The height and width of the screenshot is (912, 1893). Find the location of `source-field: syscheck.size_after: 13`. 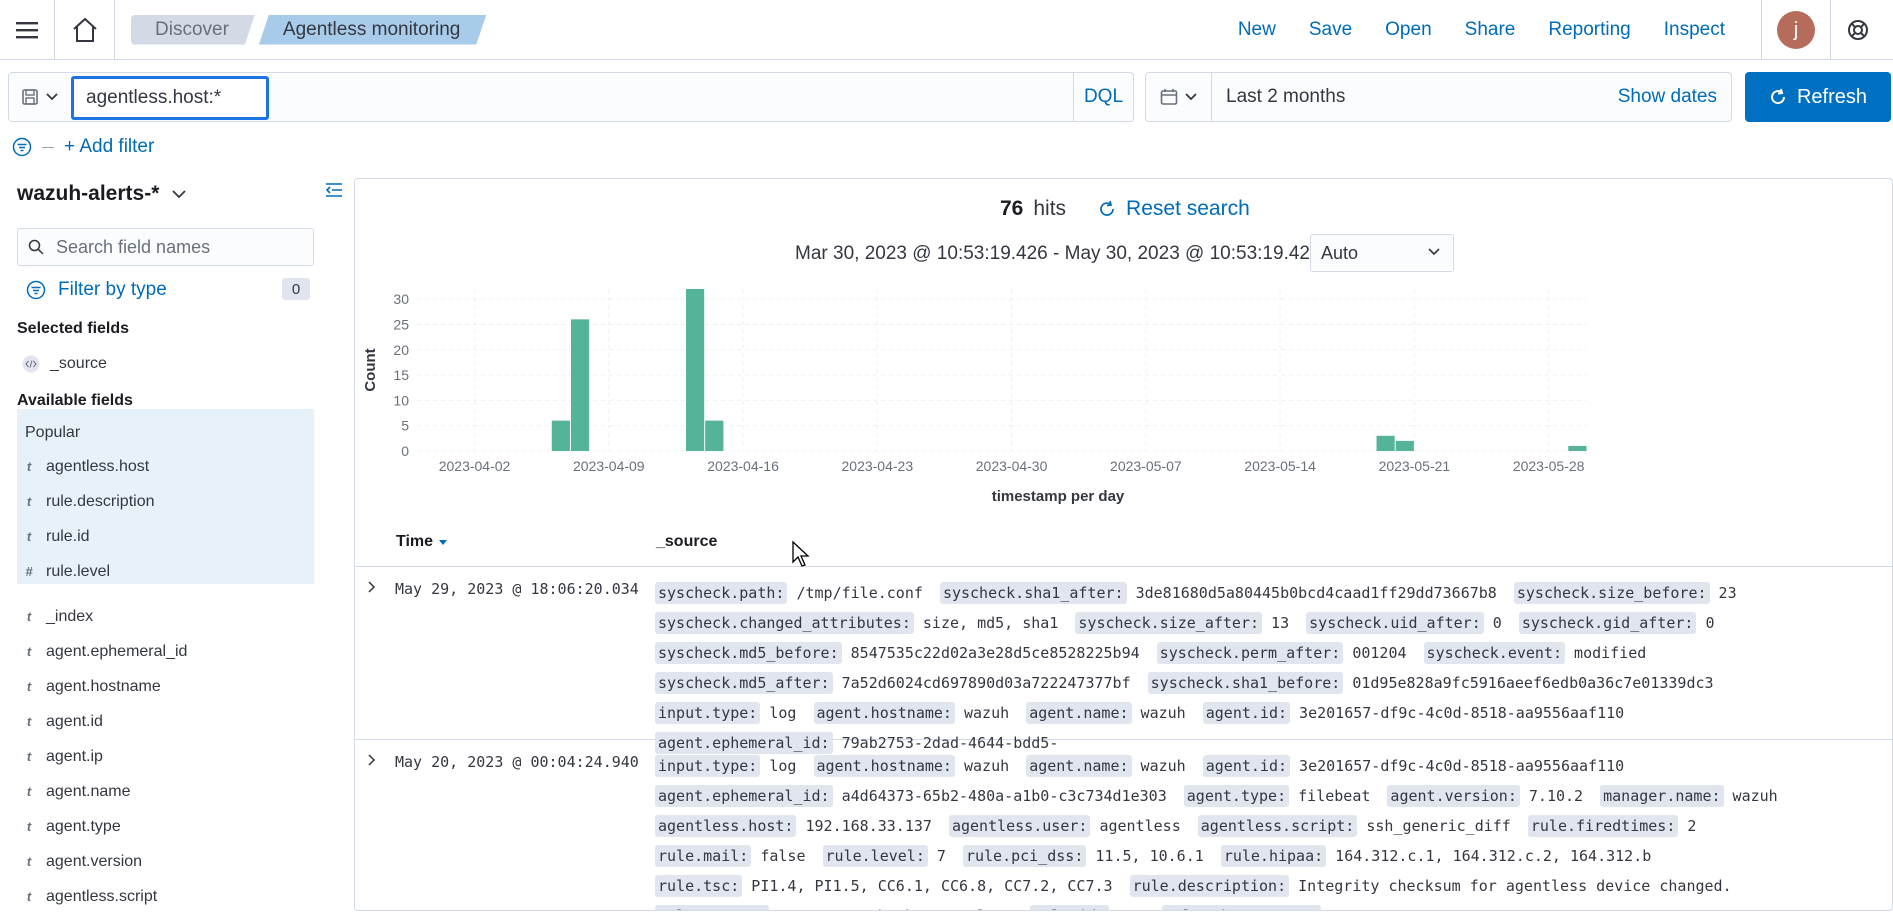

source-field: syscheck.size_after: 13 is located at coordinates (1182, 623).